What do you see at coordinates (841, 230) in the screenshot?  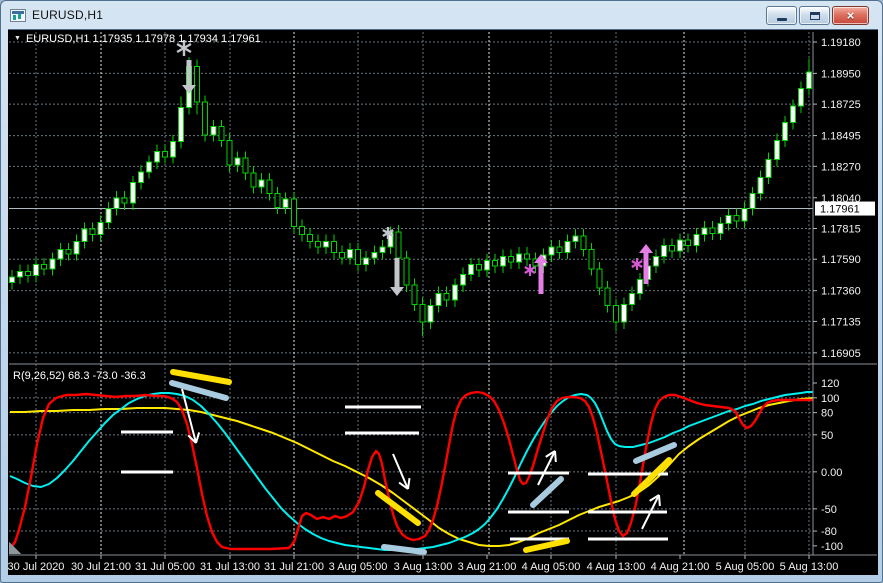 I see `price-axis-label: 1.17815` at bounding box center [841, 230].